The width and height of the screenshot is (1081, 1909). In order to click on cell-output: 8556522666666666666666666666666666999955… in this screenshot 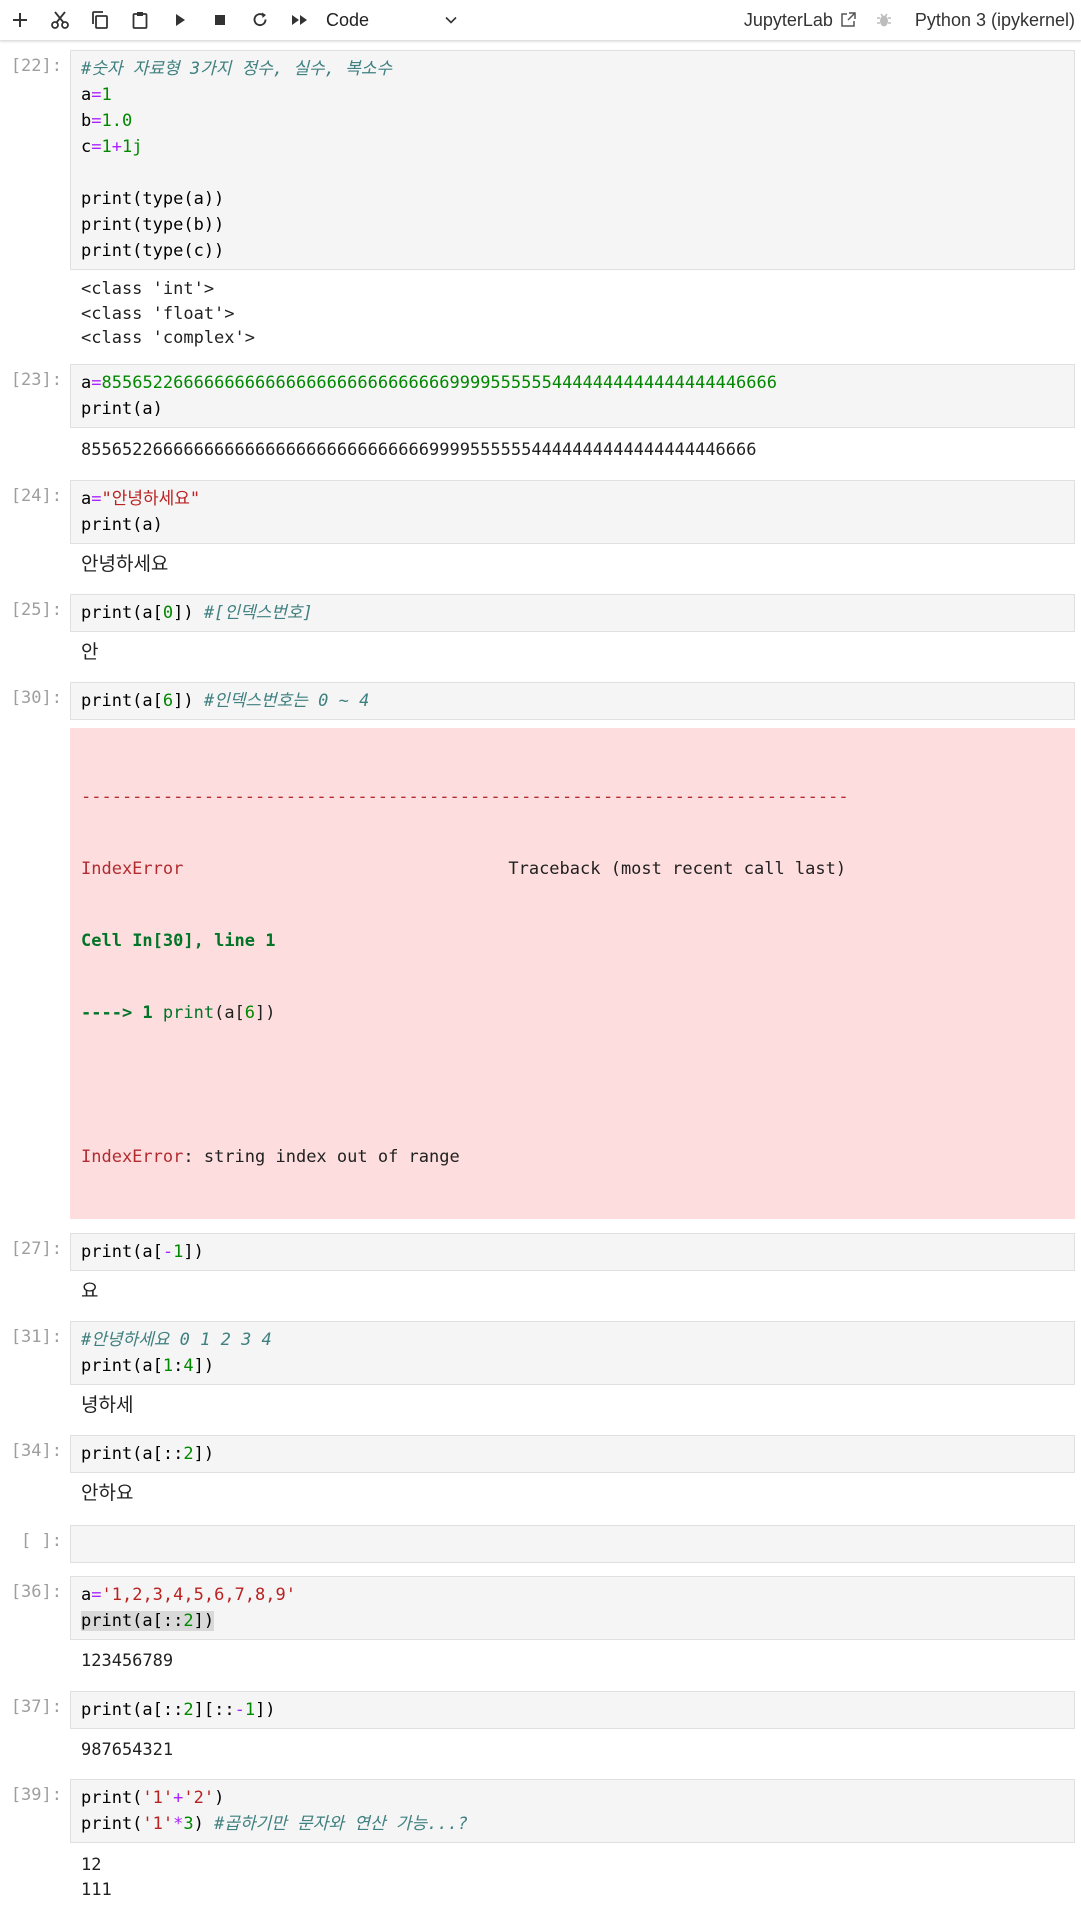, I will do `click(572, 450)`.